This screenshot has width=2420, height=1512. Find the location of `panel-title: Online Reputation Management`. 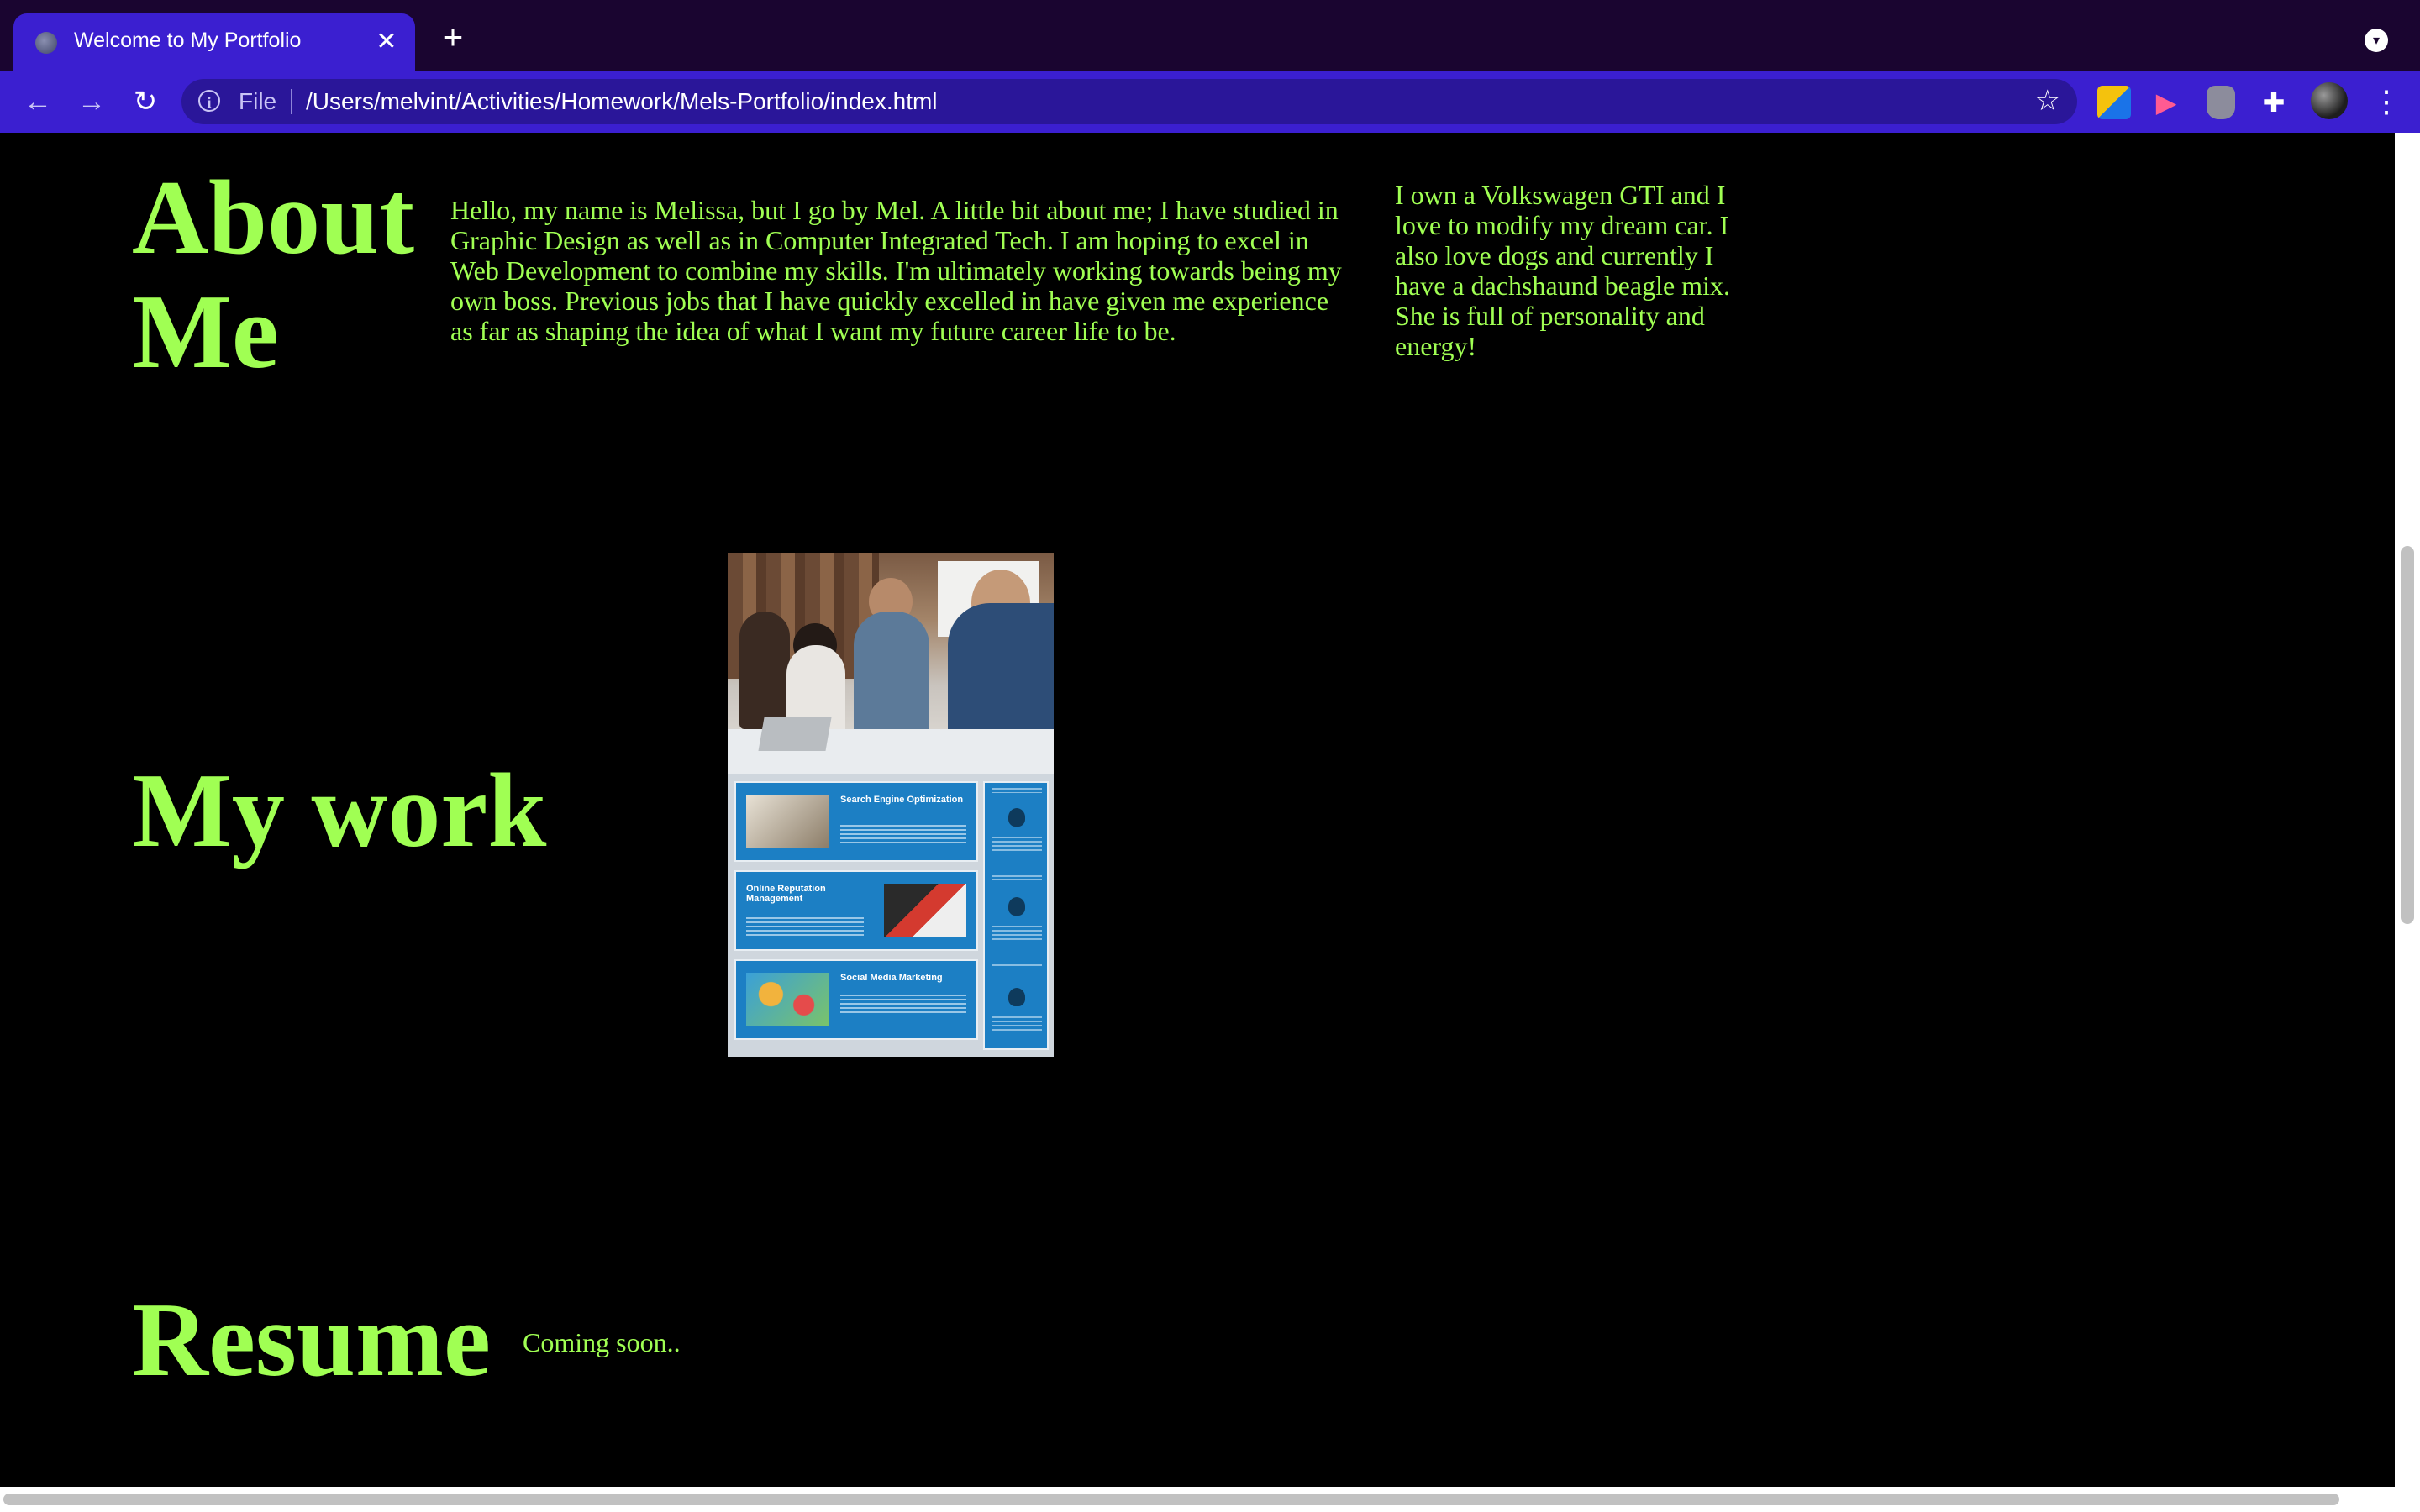

panel-title: Online Reputation Management is located at coordinates (786, 894).